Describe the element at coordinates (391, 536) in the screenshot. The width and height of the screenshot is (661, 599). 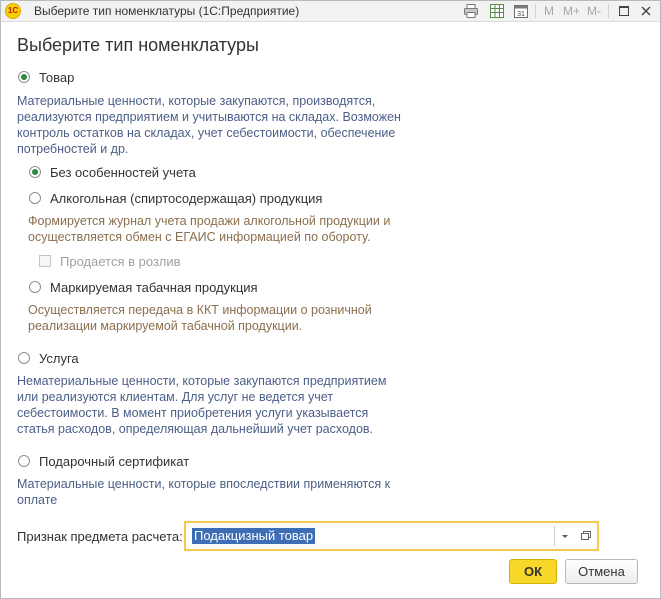
I see `payment-subject-select: Подакцизный товар` at that location.